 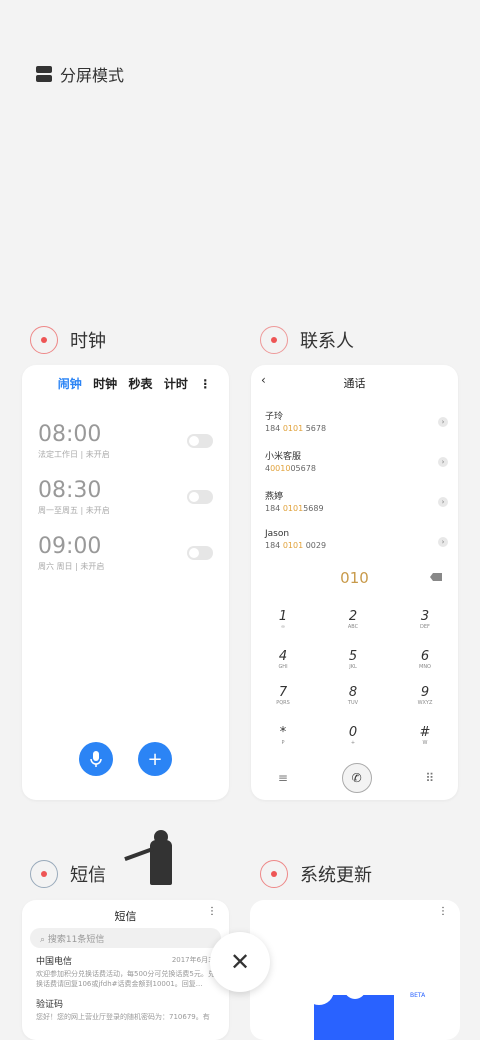 I want to click on contact-name: 子玲, so click(x=274, y=417).